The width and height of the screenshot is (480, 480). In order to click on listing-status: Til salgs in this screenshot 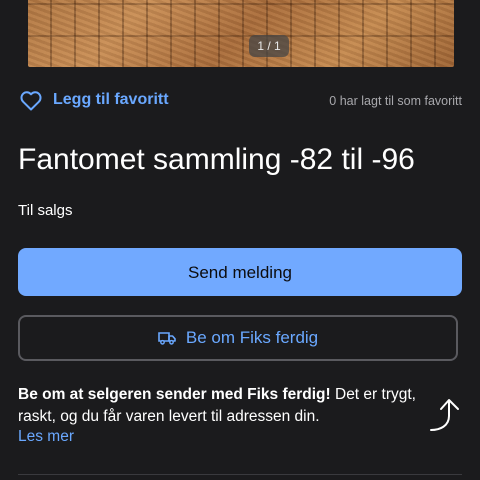, I will do `click(45, 210)`.